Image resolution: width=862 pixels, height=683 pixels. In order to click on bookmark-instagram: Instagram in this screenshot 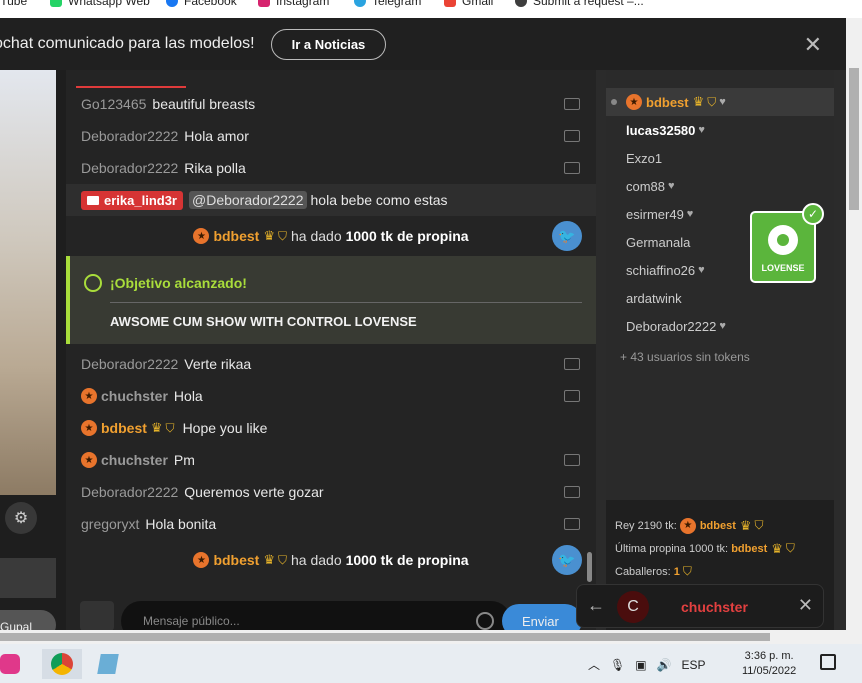, I will do `click(293, 4)`.